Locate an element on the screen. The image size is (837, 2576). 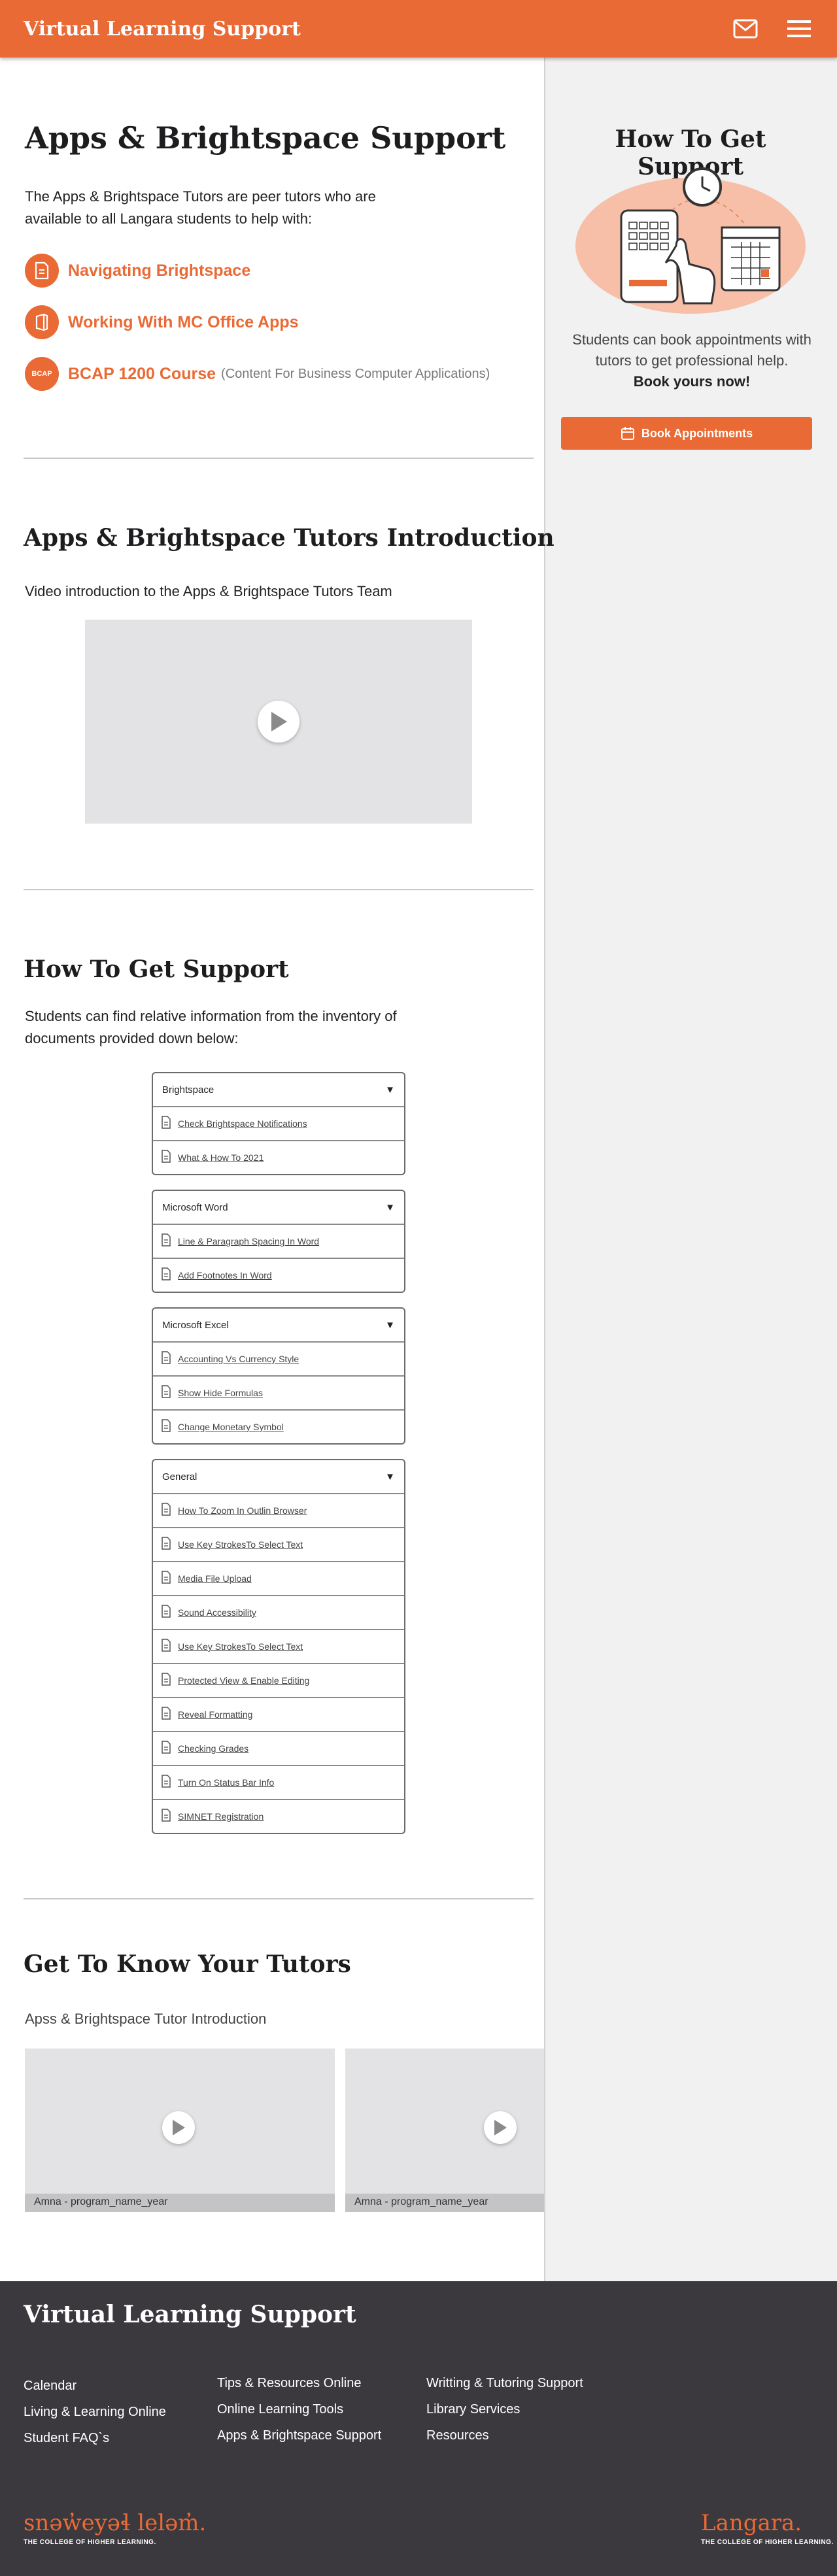
langara-logo: Langara. THE COLLEGE OF HIGHER LEARNING. is located at coordinates (768, 2528).